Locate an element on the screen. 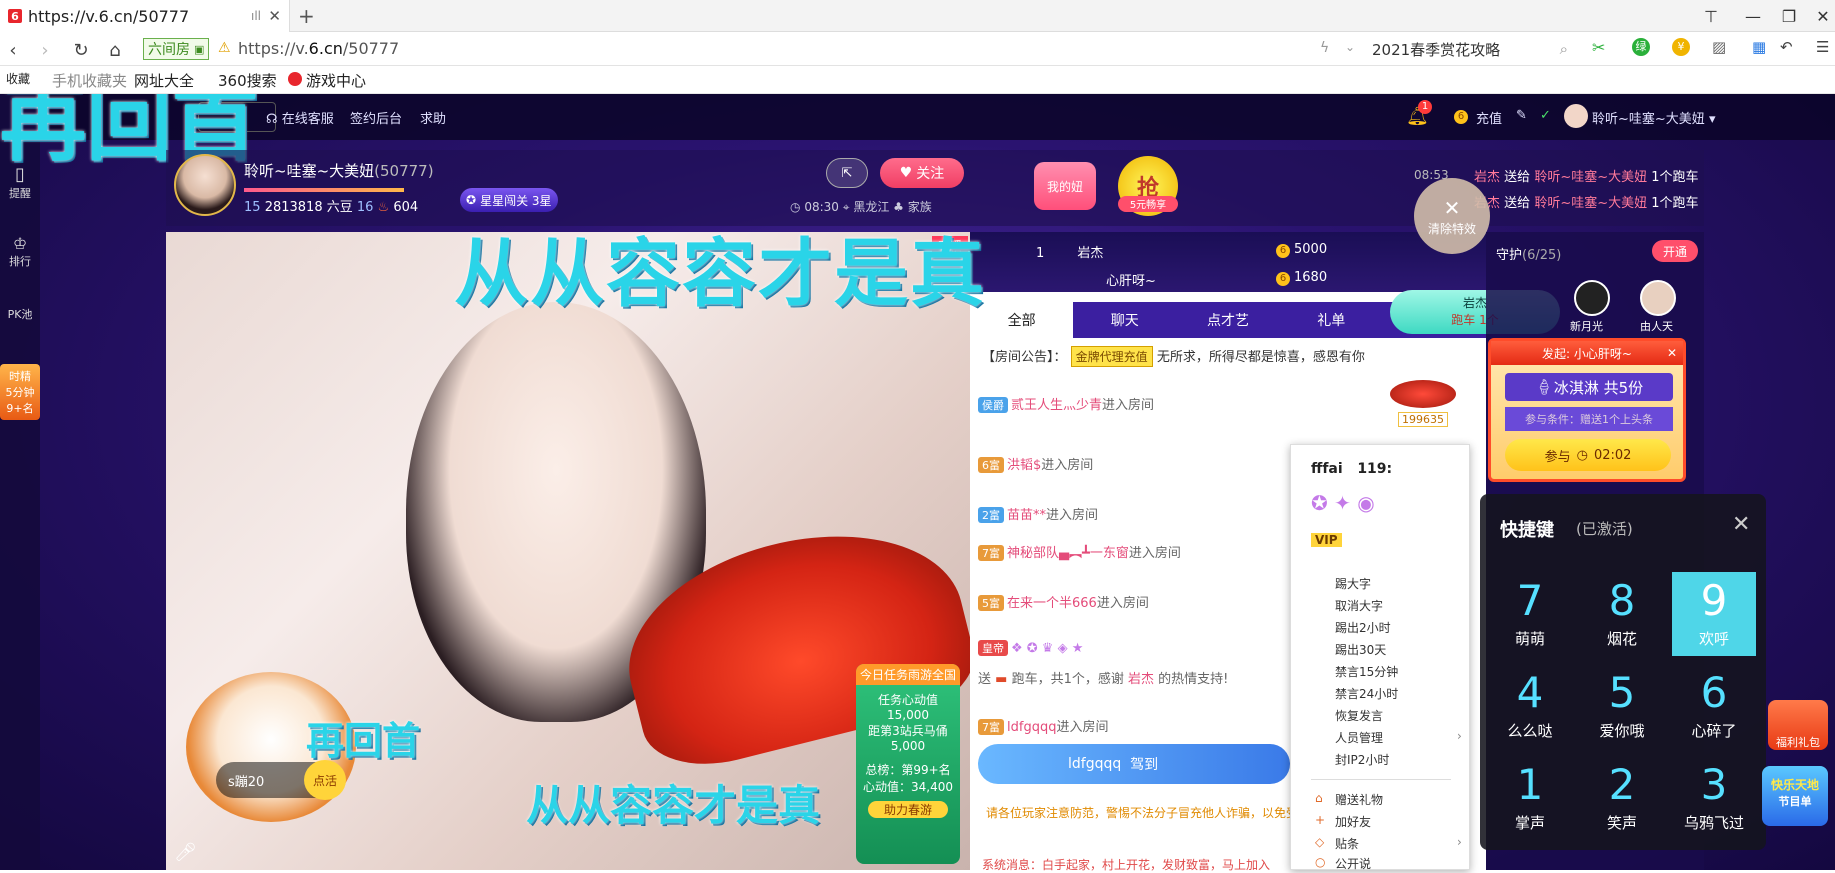 This screenshot has height=873, width=1835. notice-tag: 金牌代理充值 is located at coordinates (1111, 356).